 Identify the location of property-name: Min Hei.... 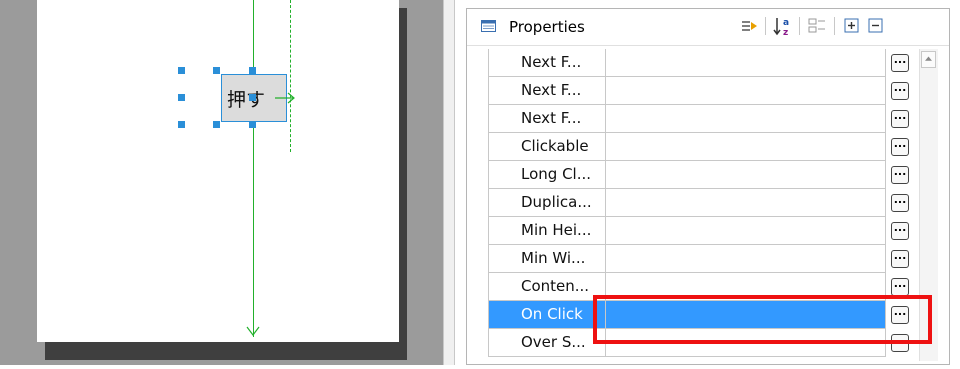
(547, 231).